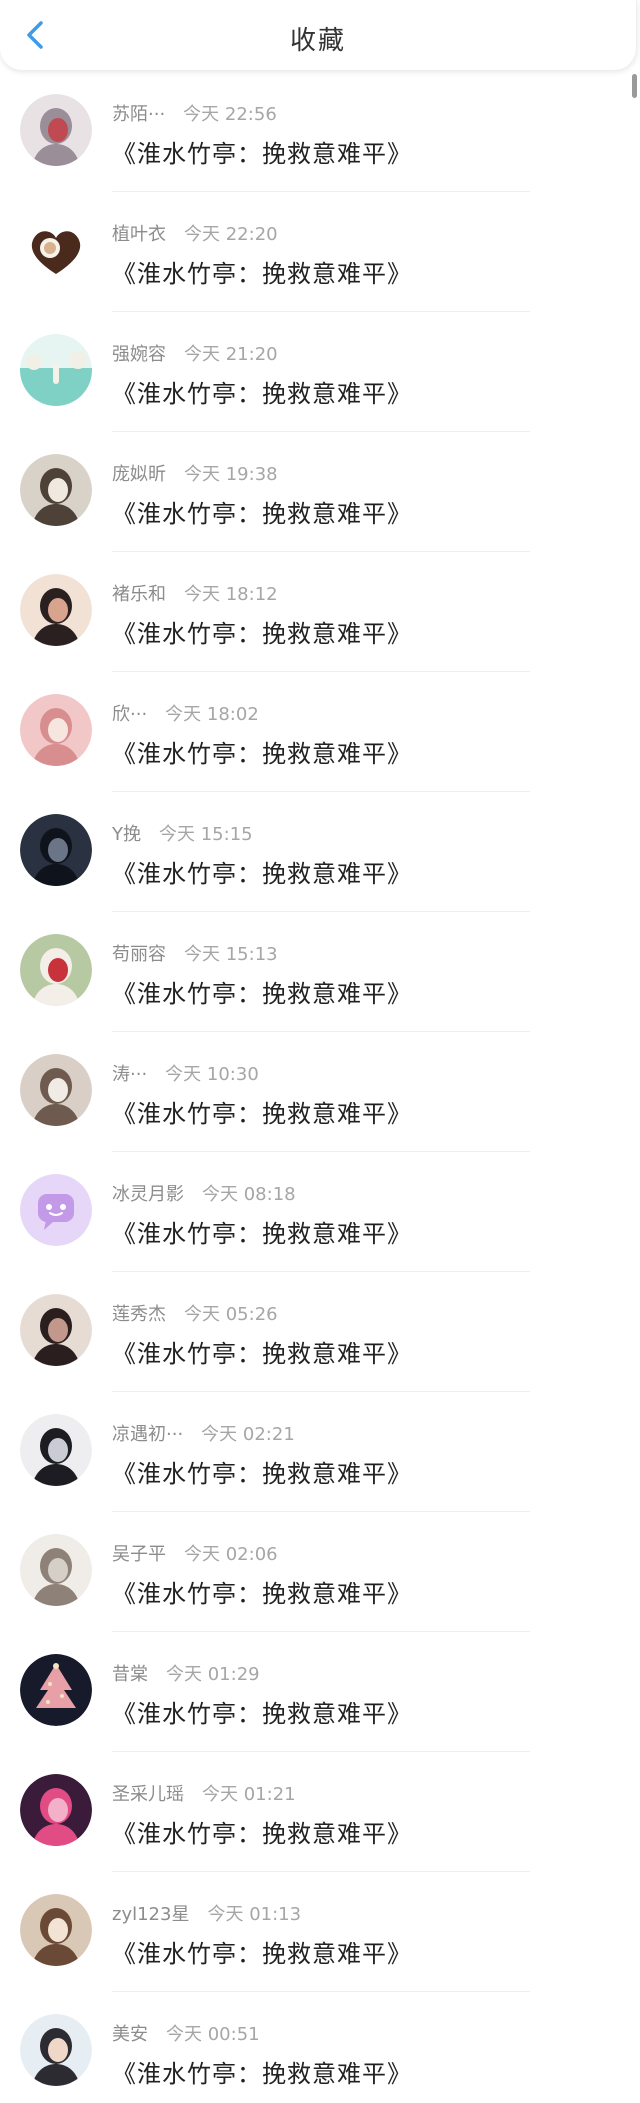 This screenshot has width=640, height=2103. Describe the element at coordinates (254, 1914) in the screenshot. I see `timestamp: 今天 01:13` at that location.